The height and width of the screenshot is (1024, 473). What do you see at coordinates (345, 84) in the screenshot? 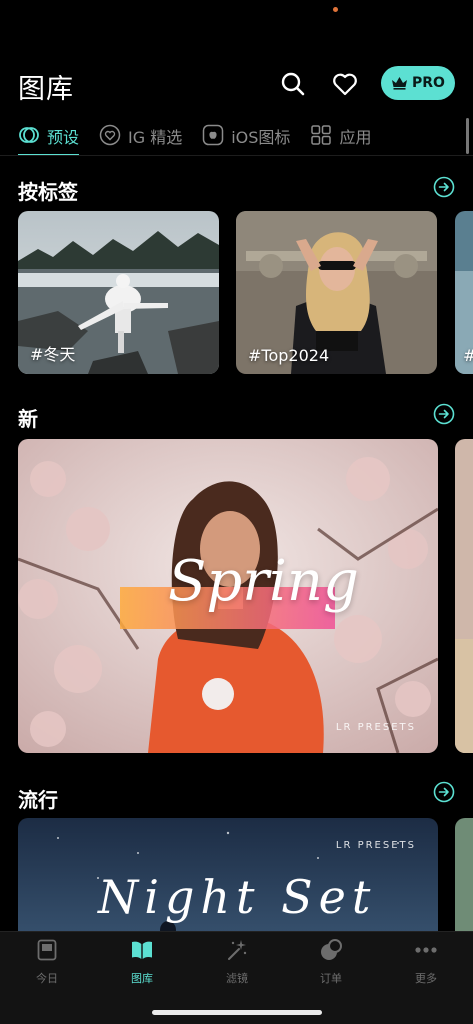
I see `favorites-heart-icon` at bounding box center [345, 84].